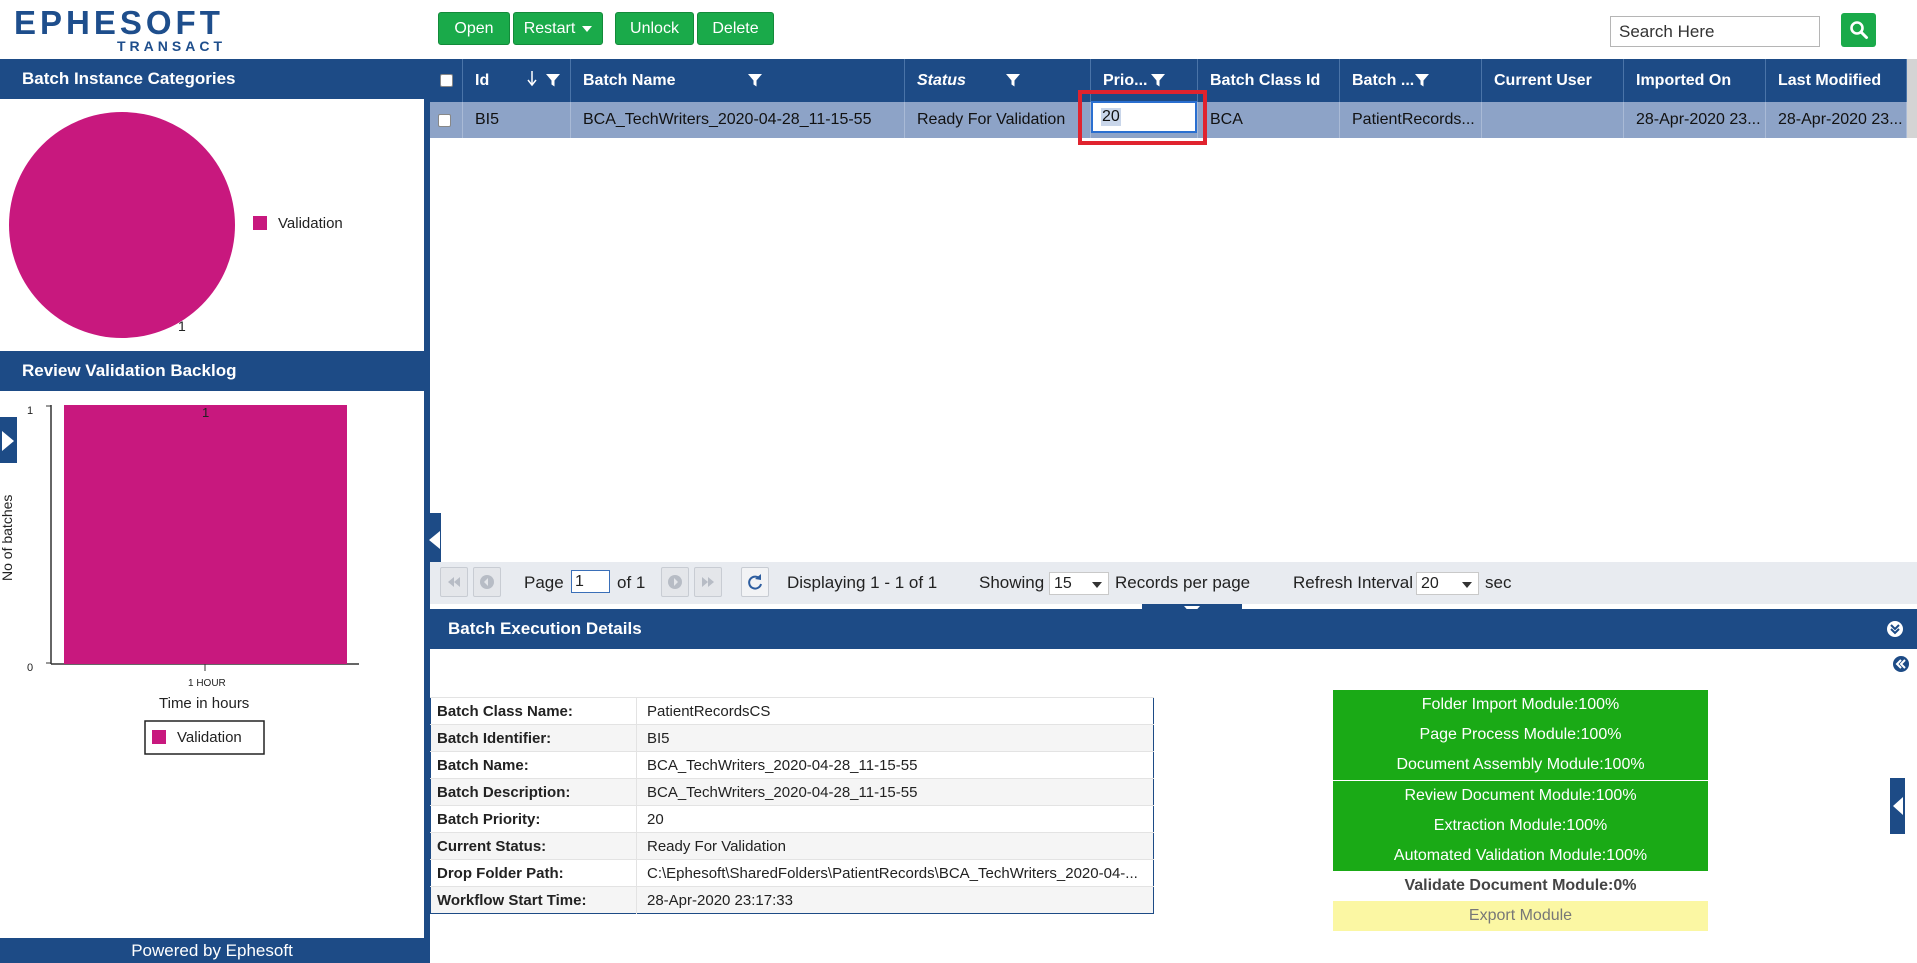 The height and width of the screenshot is (963, 1917). I want to click on displaying-summary: Displaying 1 - 1 of 1, so click(862, 582).